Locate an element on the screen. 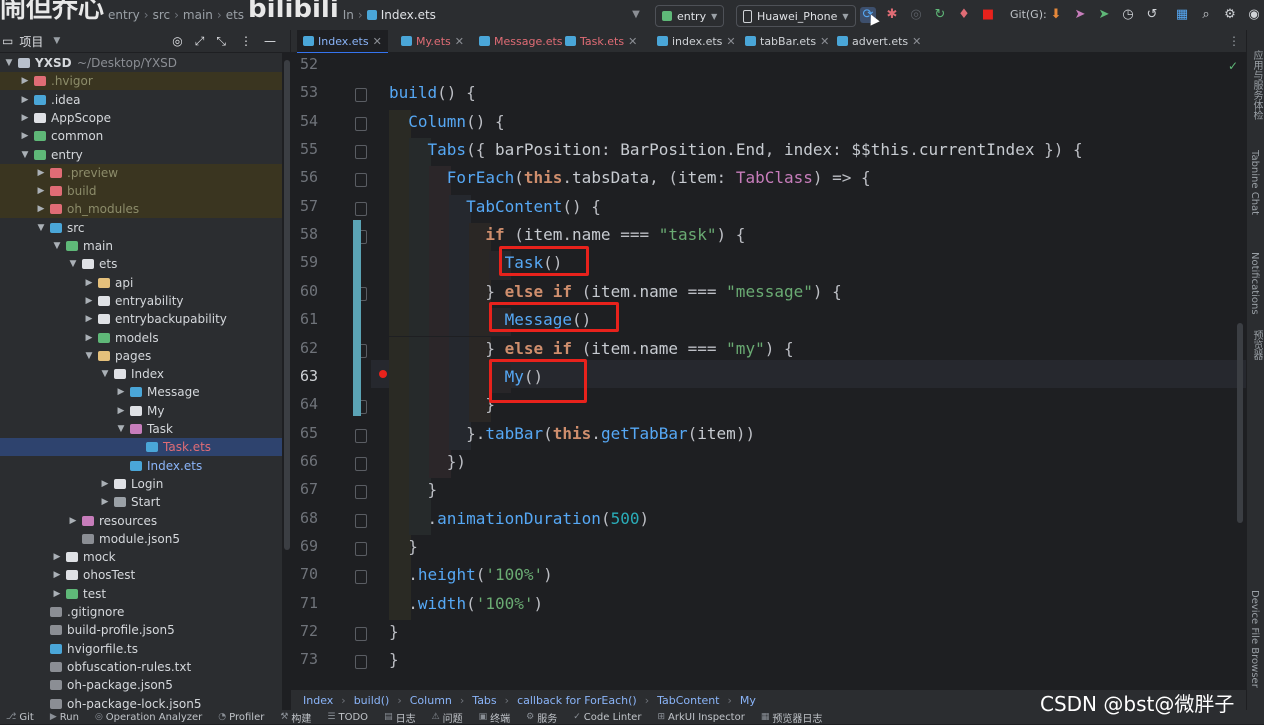 The width and height of the screenshot is (1264, 725). code-line: } else if (item.name === "my") { is located at coordinates (591, 348).